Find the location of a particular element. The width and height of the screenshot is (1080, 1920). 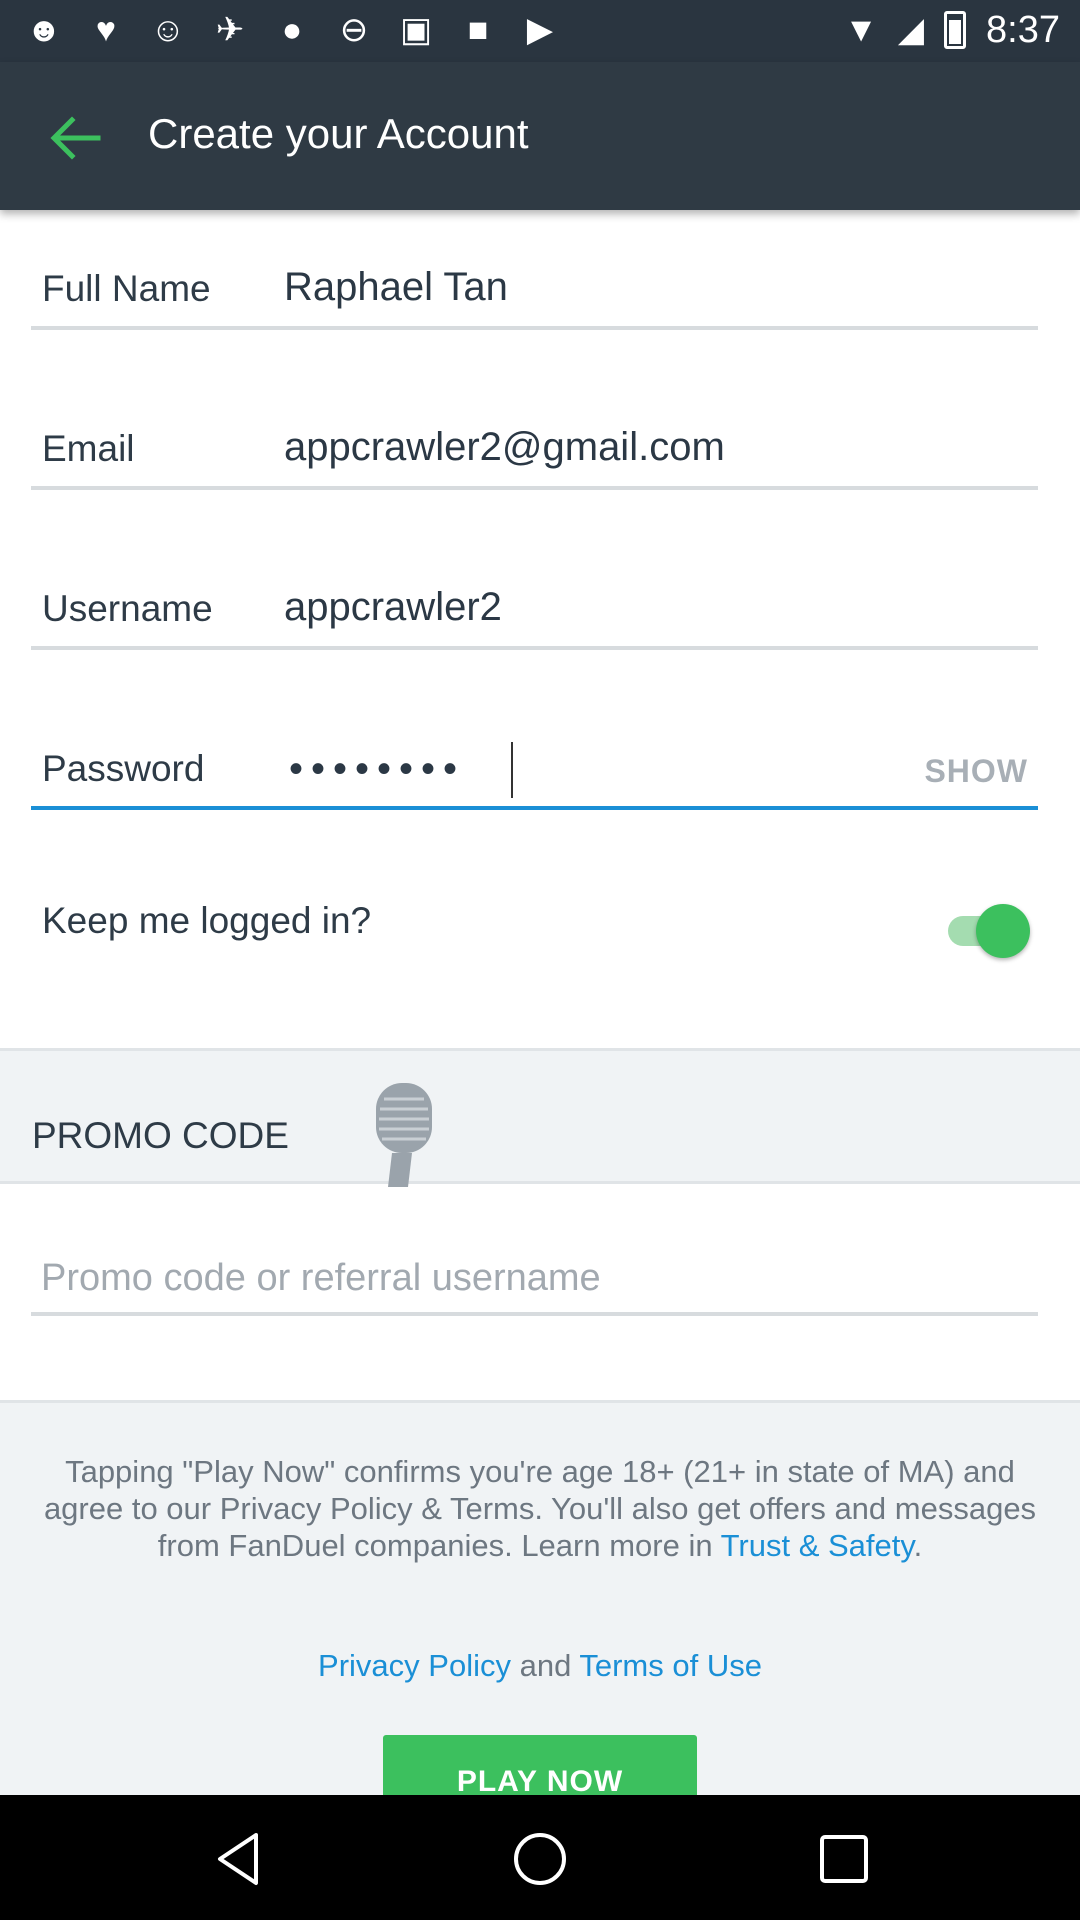

page-title: Create your Account is located at coordinates (338, 133).